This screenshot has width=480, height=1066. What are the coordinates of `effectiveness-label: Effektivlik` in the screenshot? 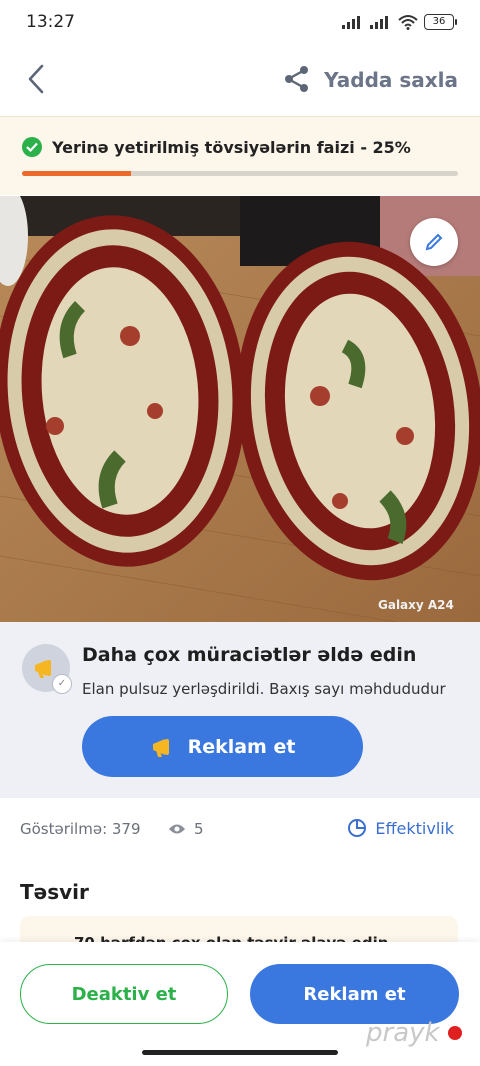 It's located at (414, 828).